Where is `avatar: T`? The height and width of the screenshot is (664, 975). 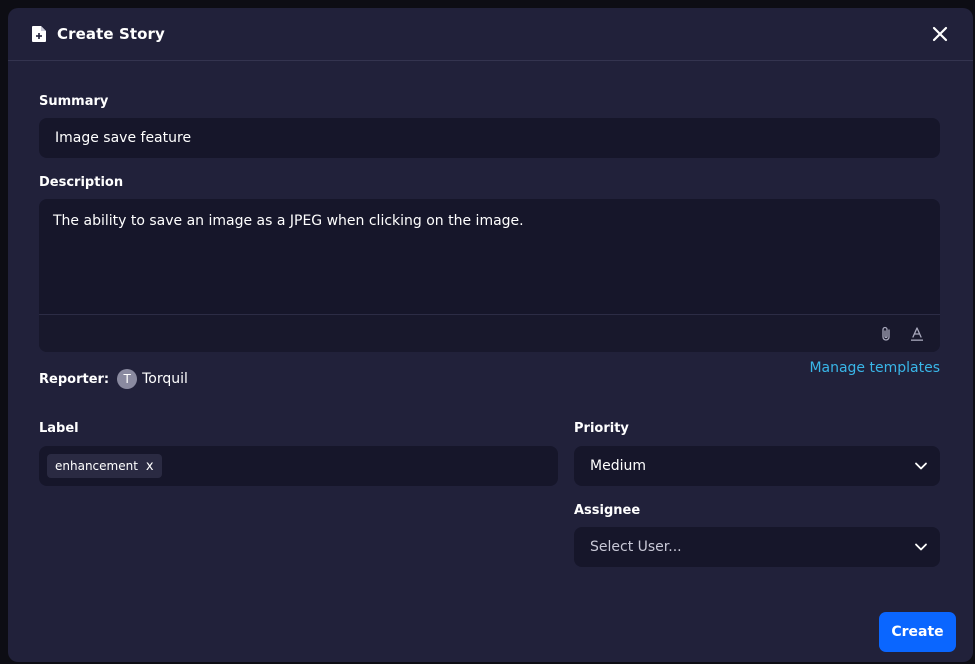
avatar: T is located at coordinates (127, 379).